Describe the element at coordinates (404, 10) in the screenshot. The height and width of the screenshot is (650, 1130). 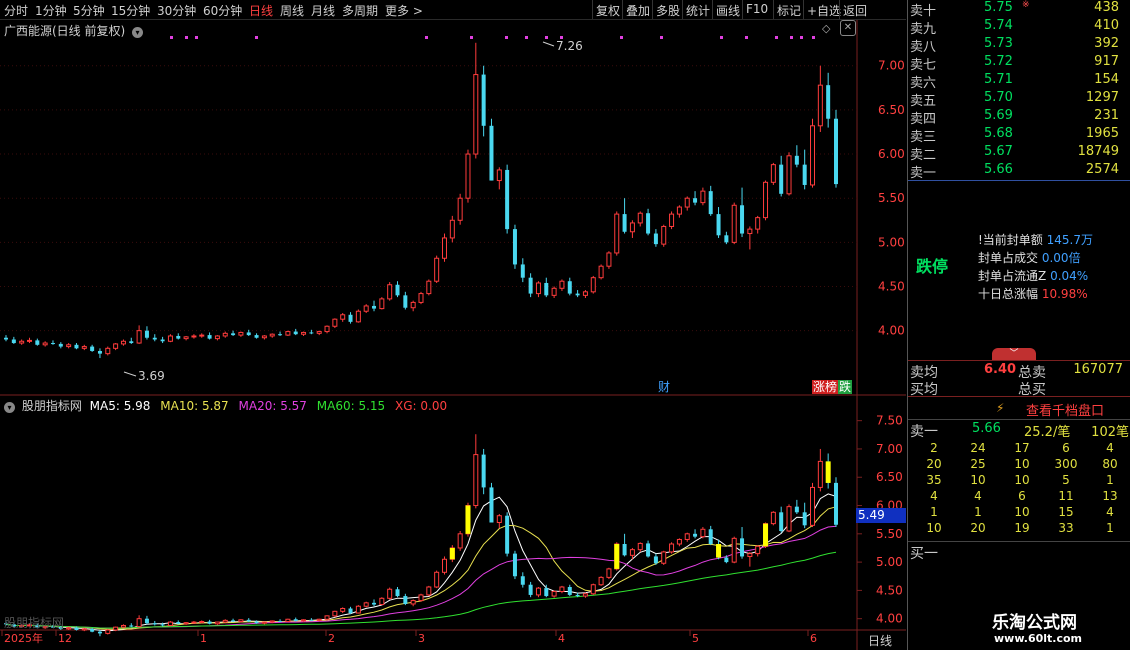
I see `period-tab-10: 更多 >` at that location.